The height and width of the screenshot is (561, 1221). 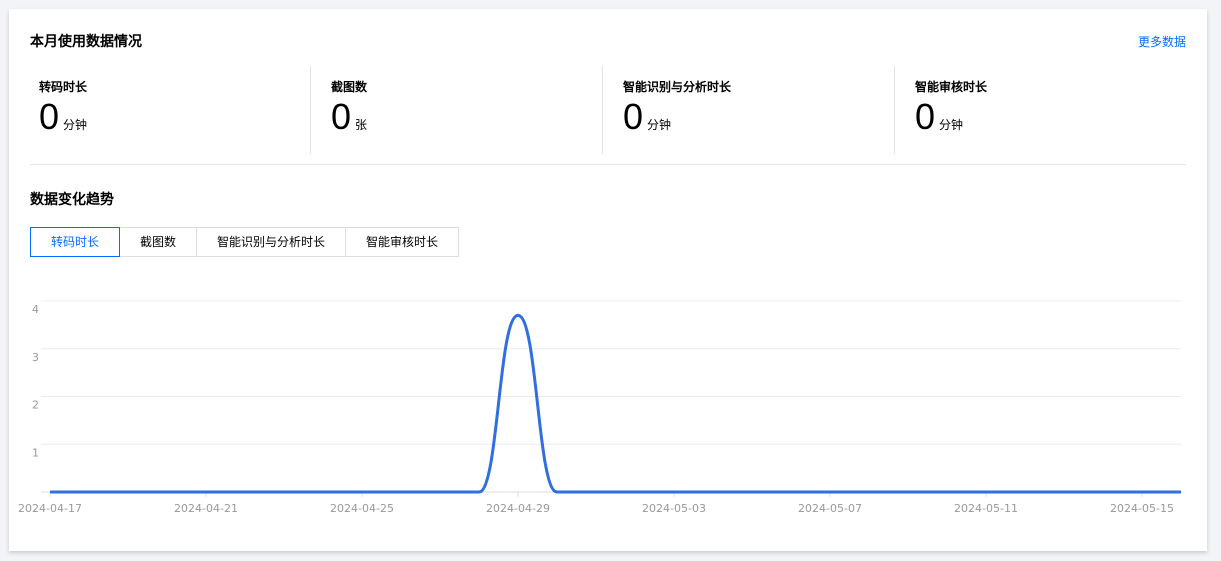 What do you see at coordinates (75, 242) in the screenshot?
I see `tab-transcode-duration: 转码时长` at bounding box center [75, 242].